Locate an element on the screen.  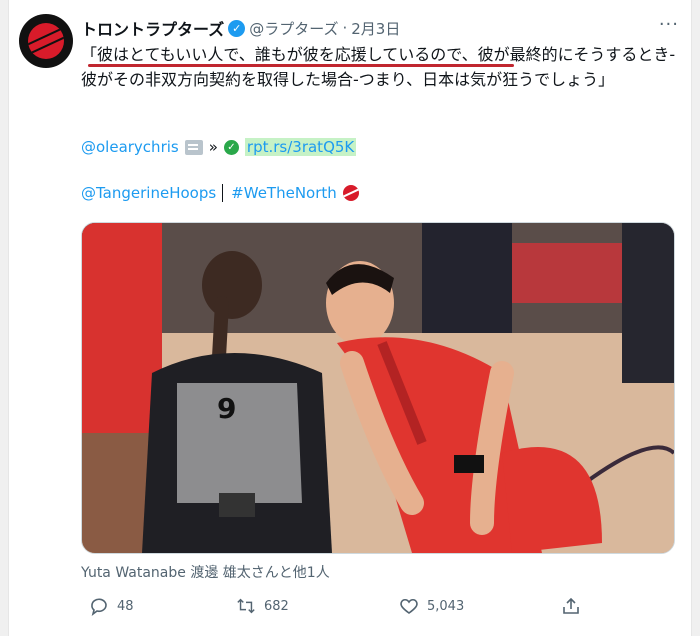
account-handle: @ラプターズ is located at coordinates (293, 28).